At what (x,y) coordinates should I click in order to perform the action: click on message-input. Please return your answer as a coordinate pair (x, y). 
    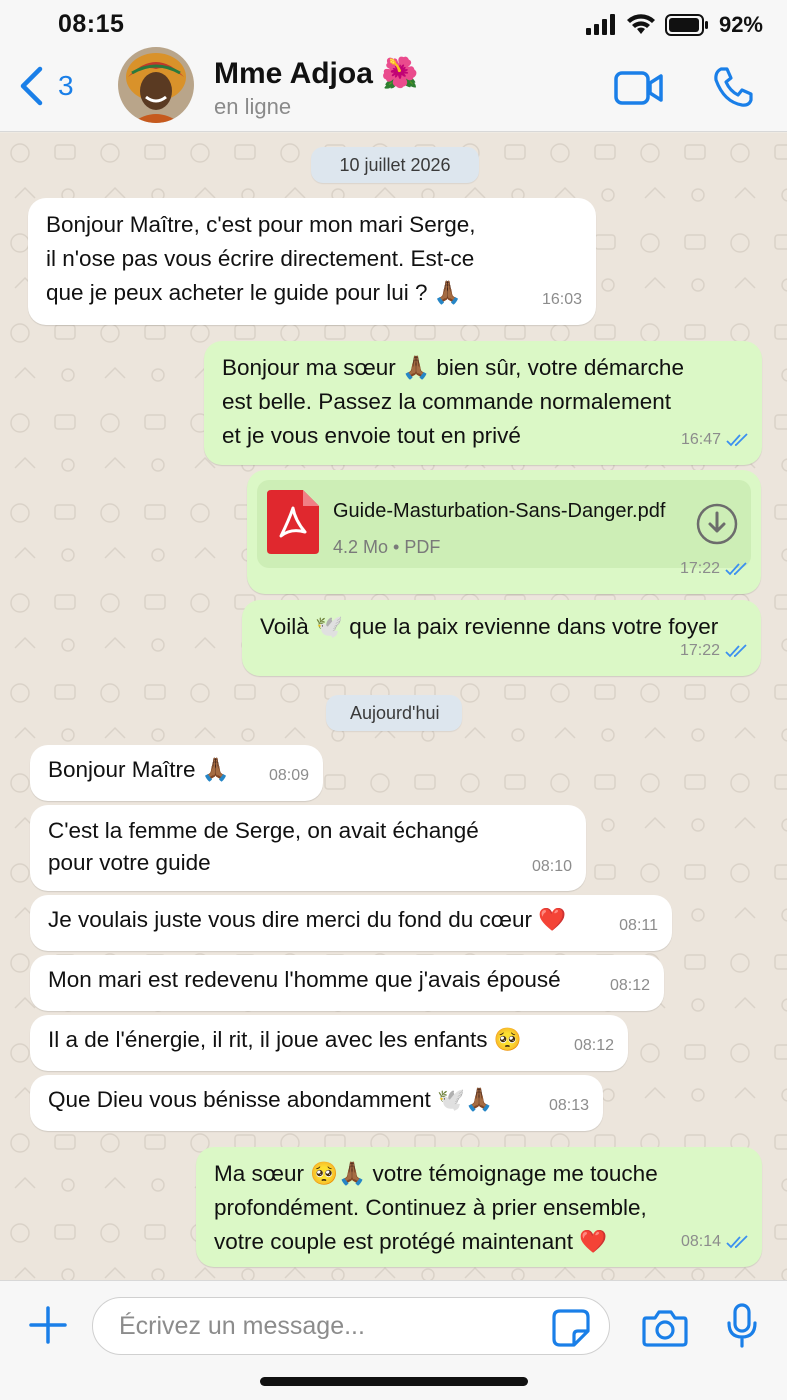
    Looking at the image, I should click on (351, 1326).